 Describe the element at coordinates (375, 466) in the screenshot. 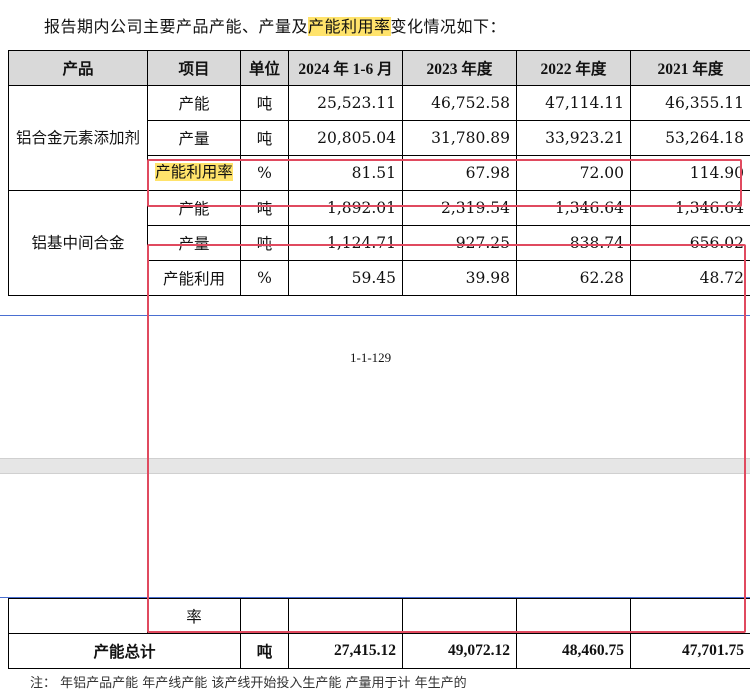

I see `page-separator` at that location.